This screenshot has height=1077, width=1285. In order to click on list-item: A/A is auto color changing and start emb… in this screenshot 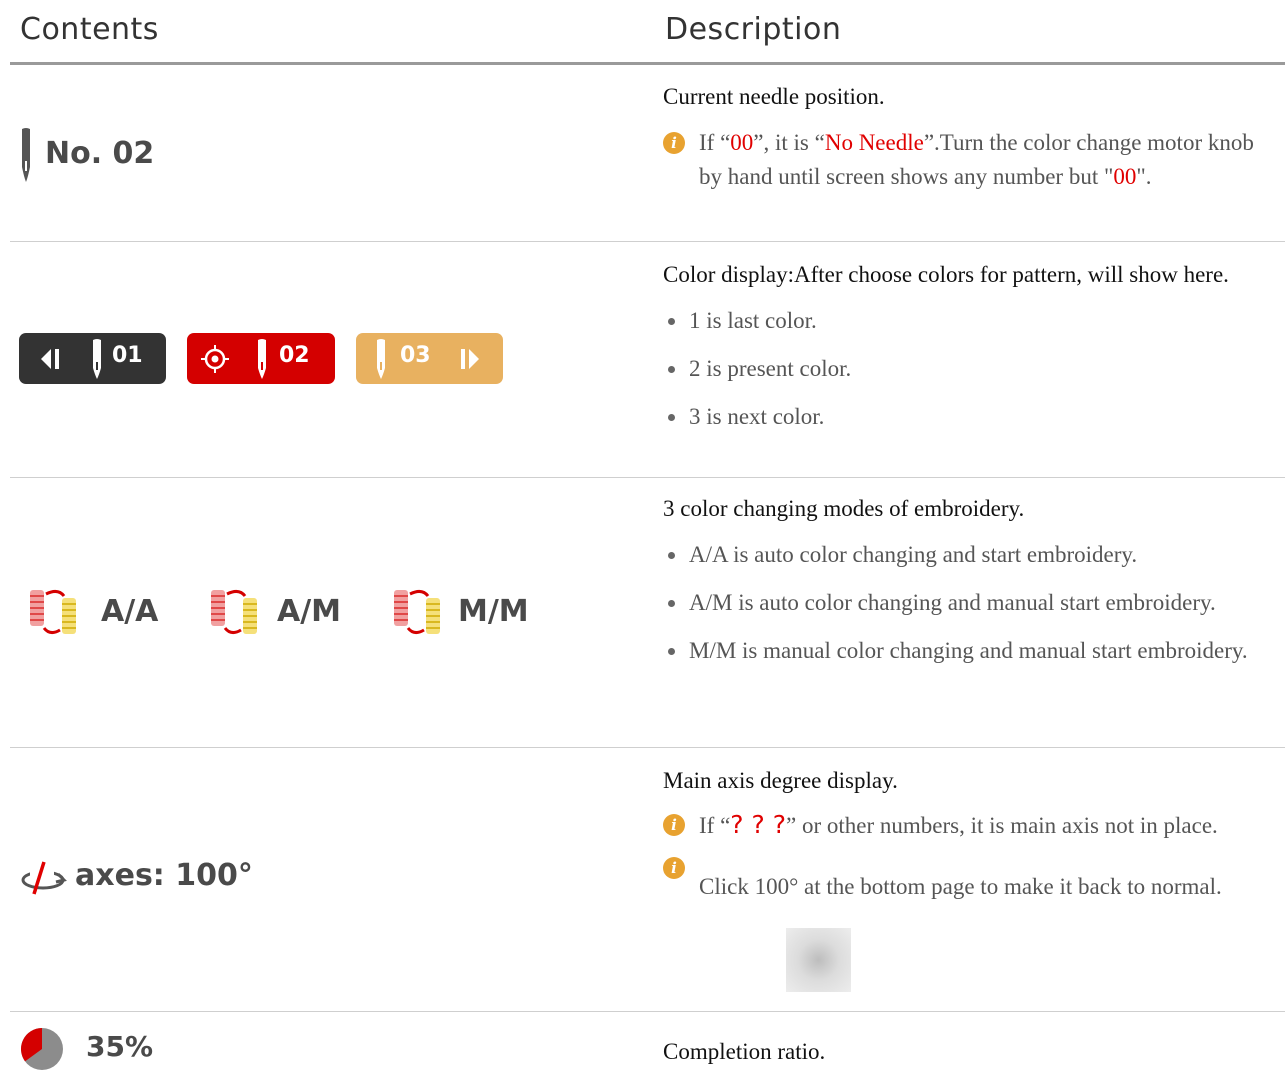, I will do `click(970, 555)`.